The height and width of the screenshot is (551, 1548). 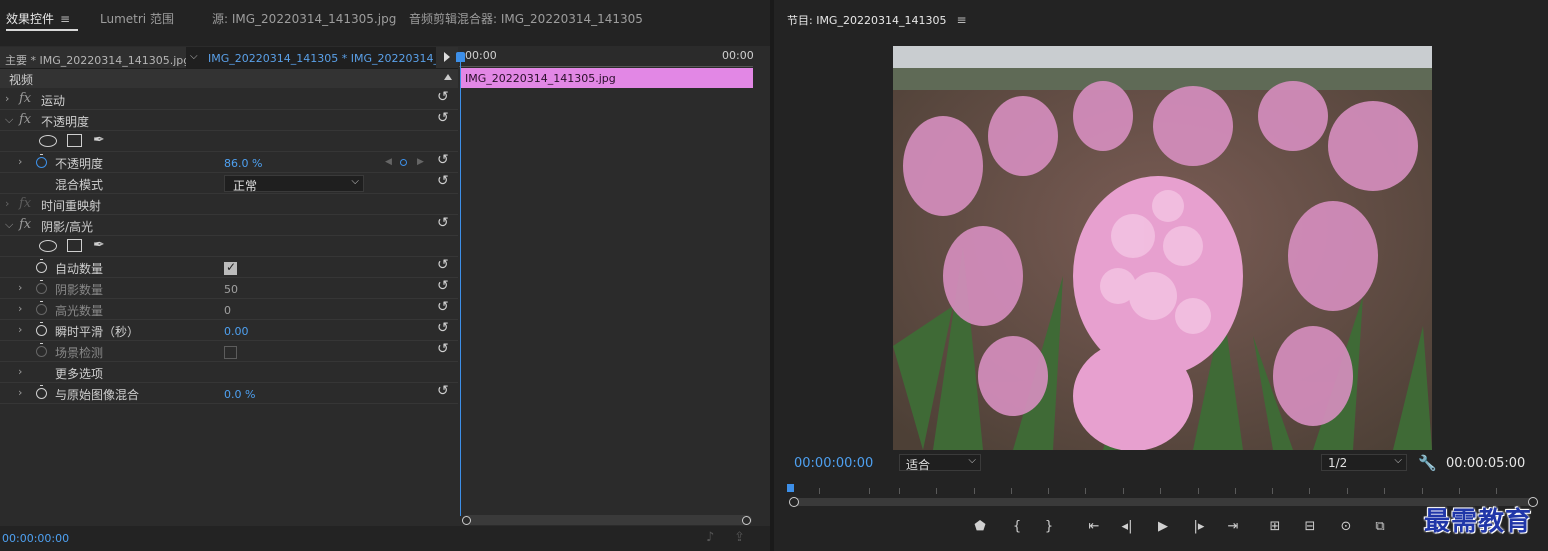 I want to click on audio-only-icon: ♪, so click(x=710, y=537).